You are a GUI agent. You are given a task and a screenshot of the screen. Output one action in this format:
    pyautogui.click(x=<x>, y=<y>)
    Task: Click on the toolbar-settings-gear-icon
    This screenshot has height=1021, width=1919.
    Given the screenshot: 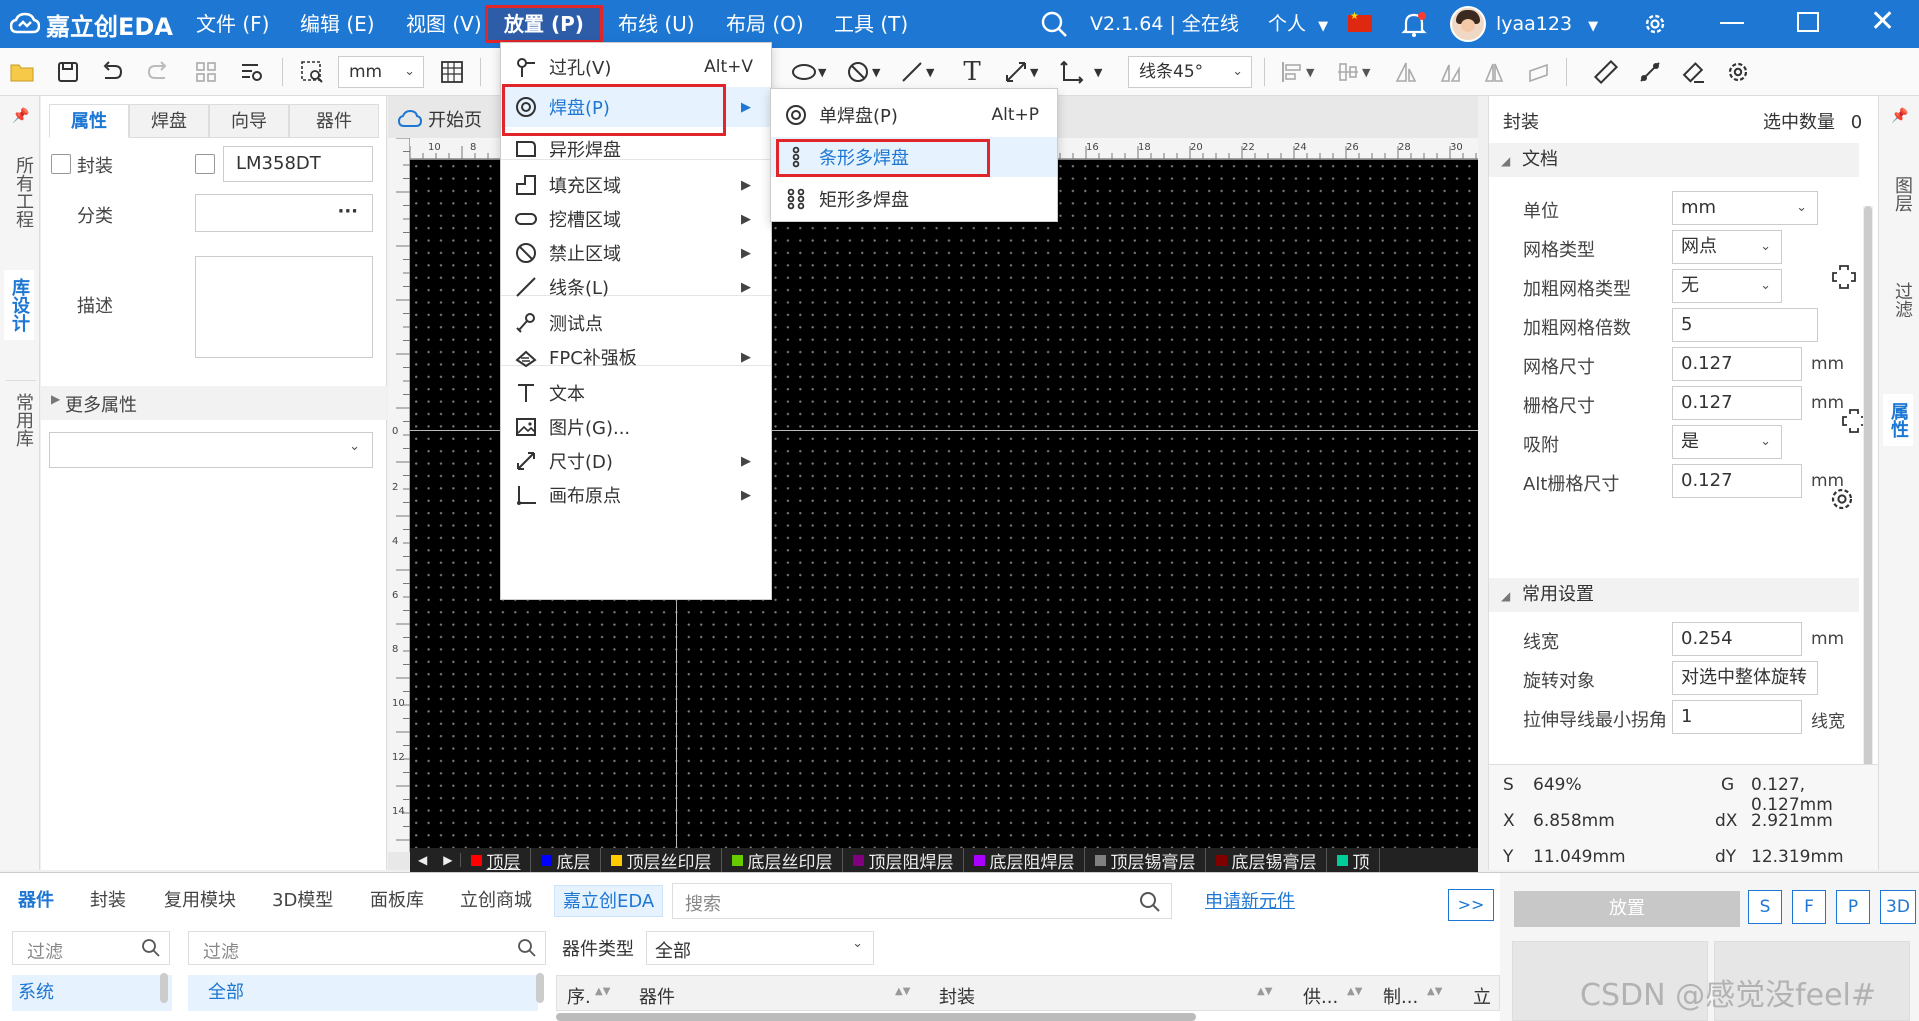 What is the action you would take?
    pyautogui.click(x=1738, y=72)
    